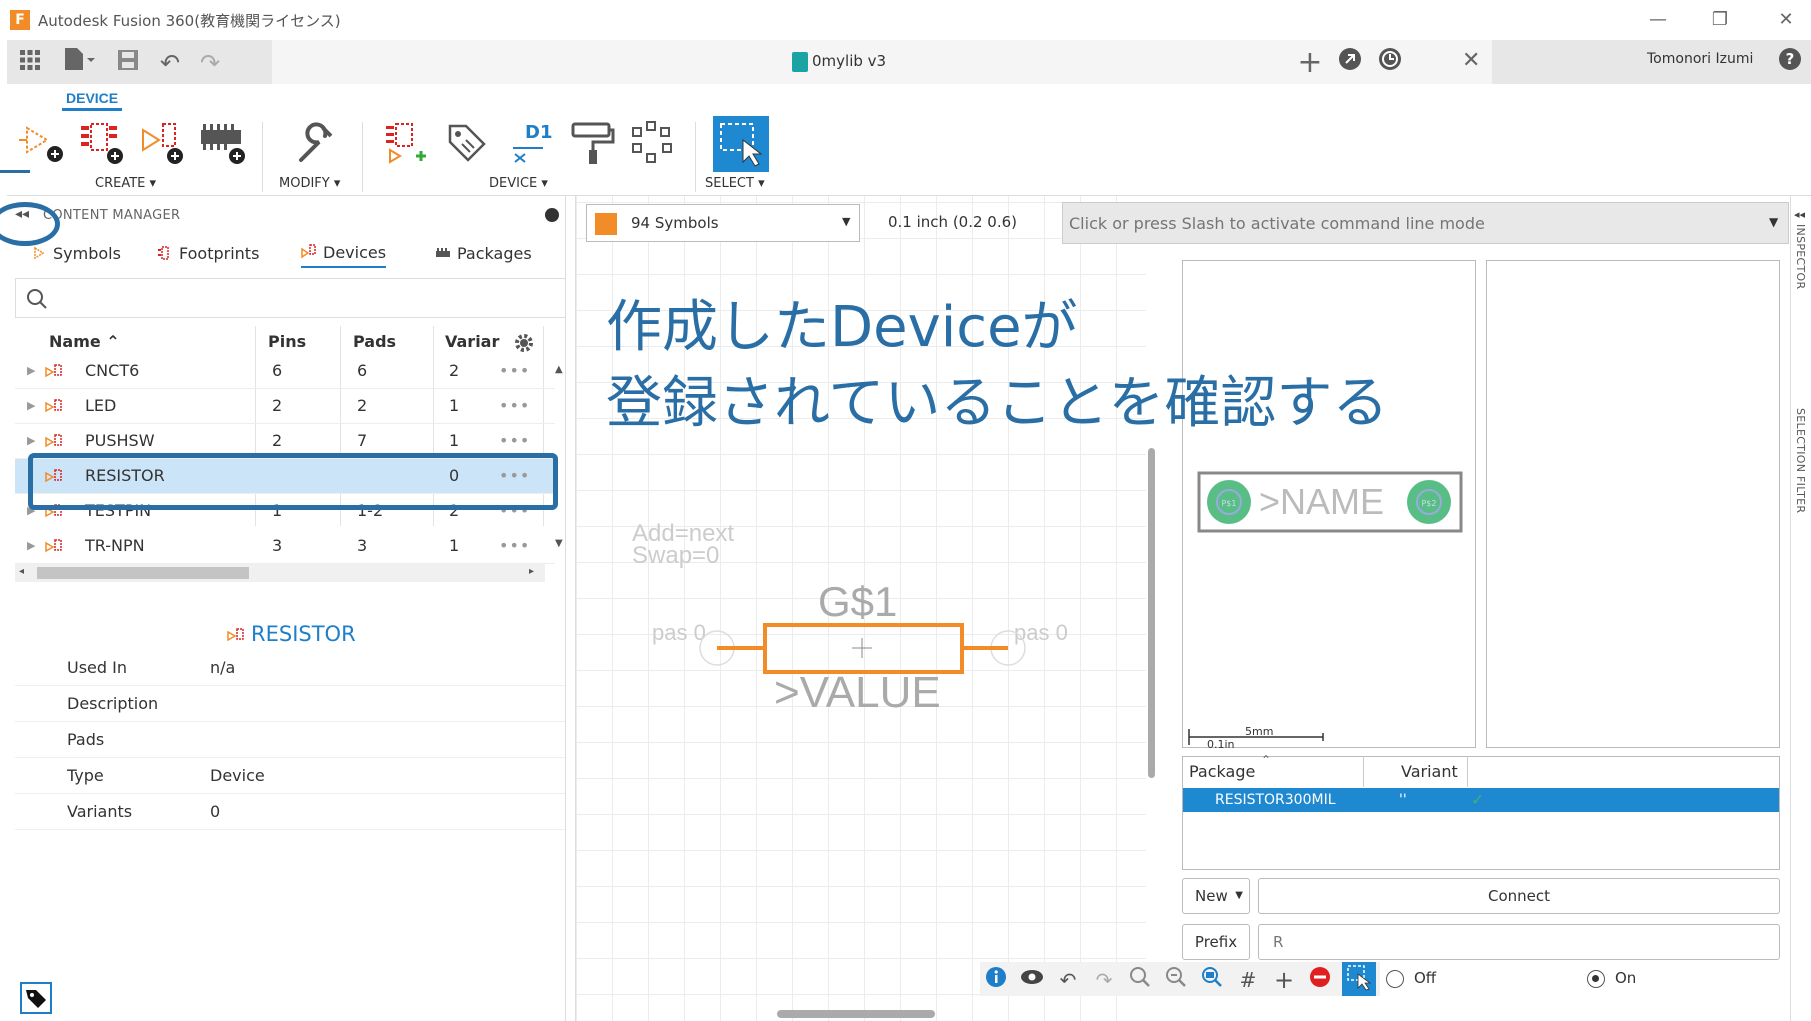 The image size is (1811, 1021). I want to click on table-row: ▶ TR-NPN 3 3 1 •••, so click(285, 546).